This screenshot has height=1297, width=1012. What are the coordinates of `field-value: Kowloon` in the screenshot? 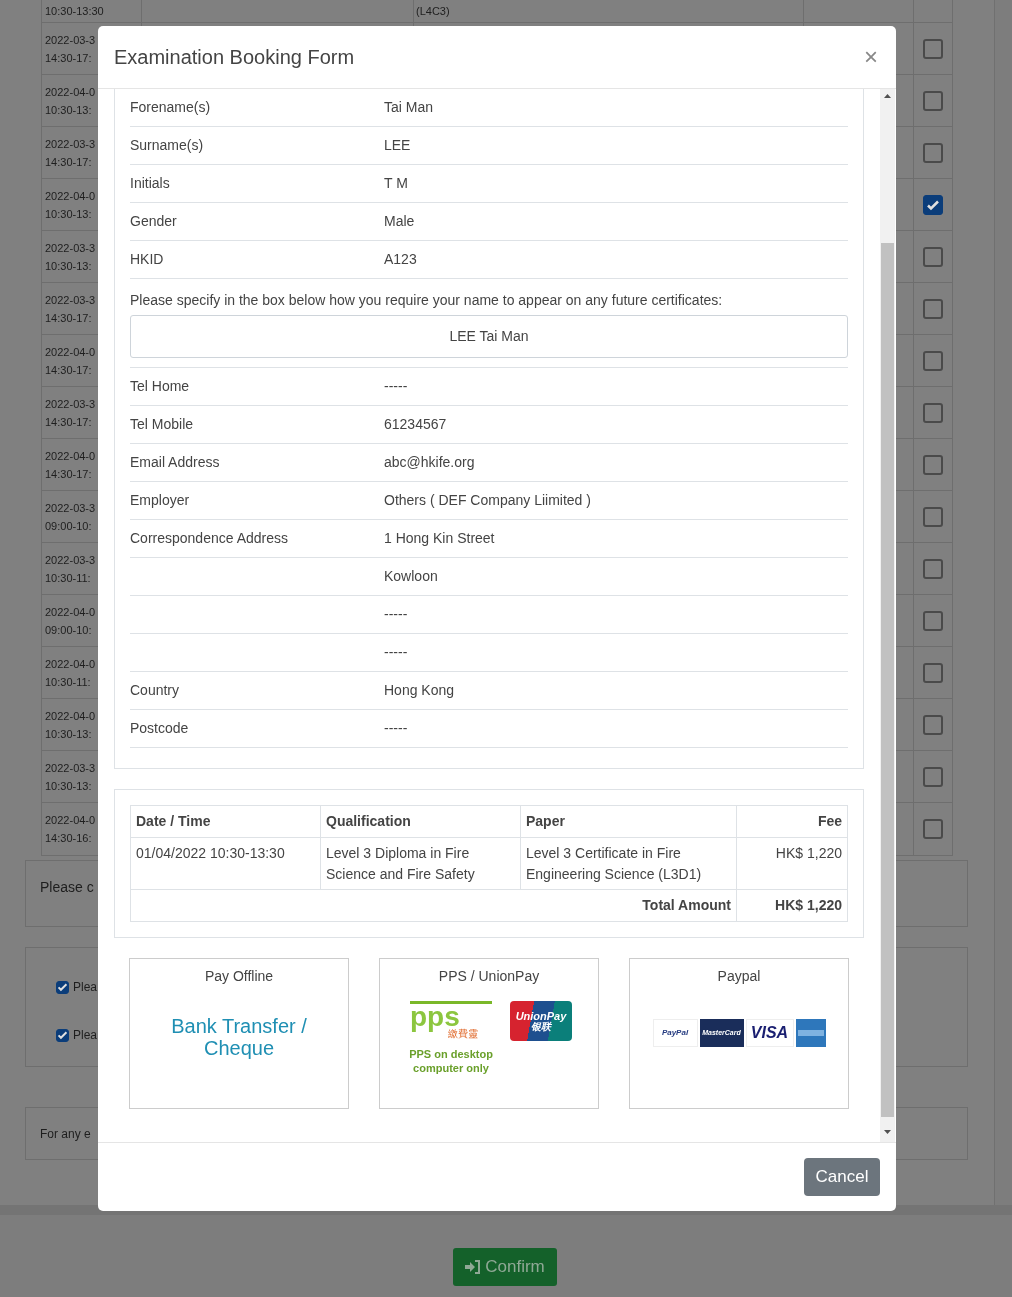 It's located at (411, 576).